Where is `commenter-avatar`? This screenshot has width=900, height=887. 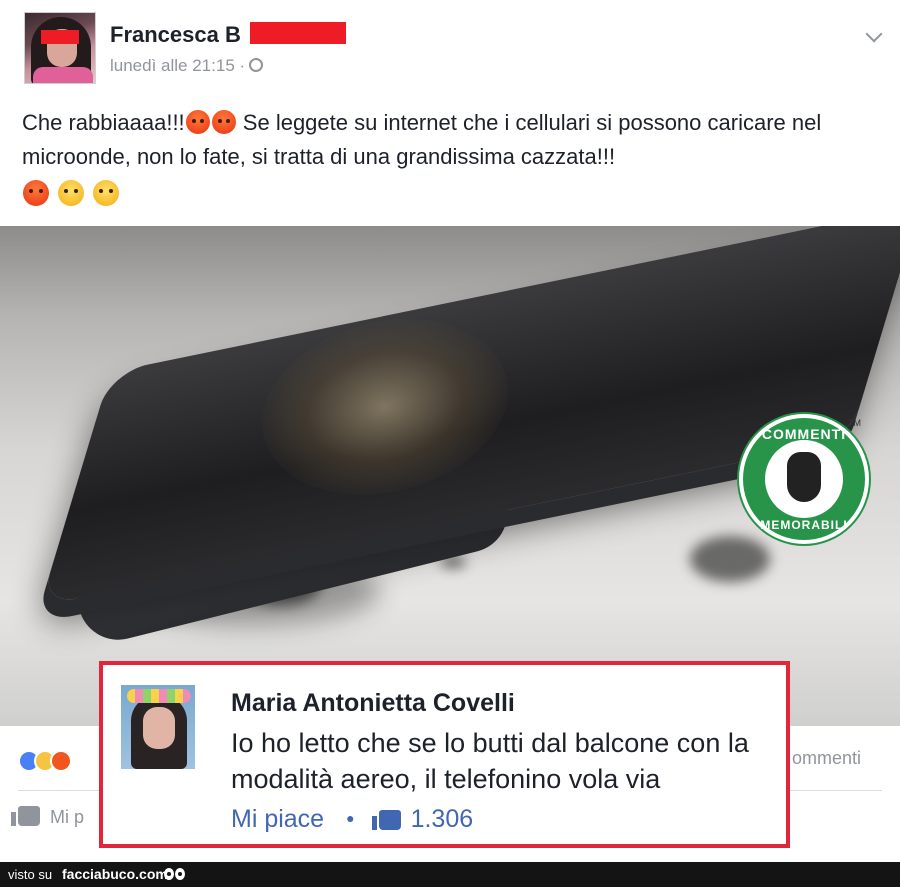 commenter-avatar is located at coordinates (158, 727).